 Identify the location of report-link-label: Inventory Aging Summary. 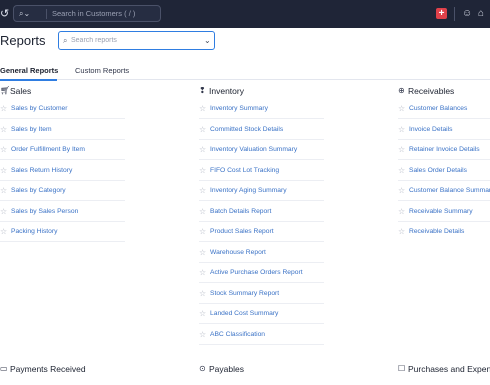
(248, 190).